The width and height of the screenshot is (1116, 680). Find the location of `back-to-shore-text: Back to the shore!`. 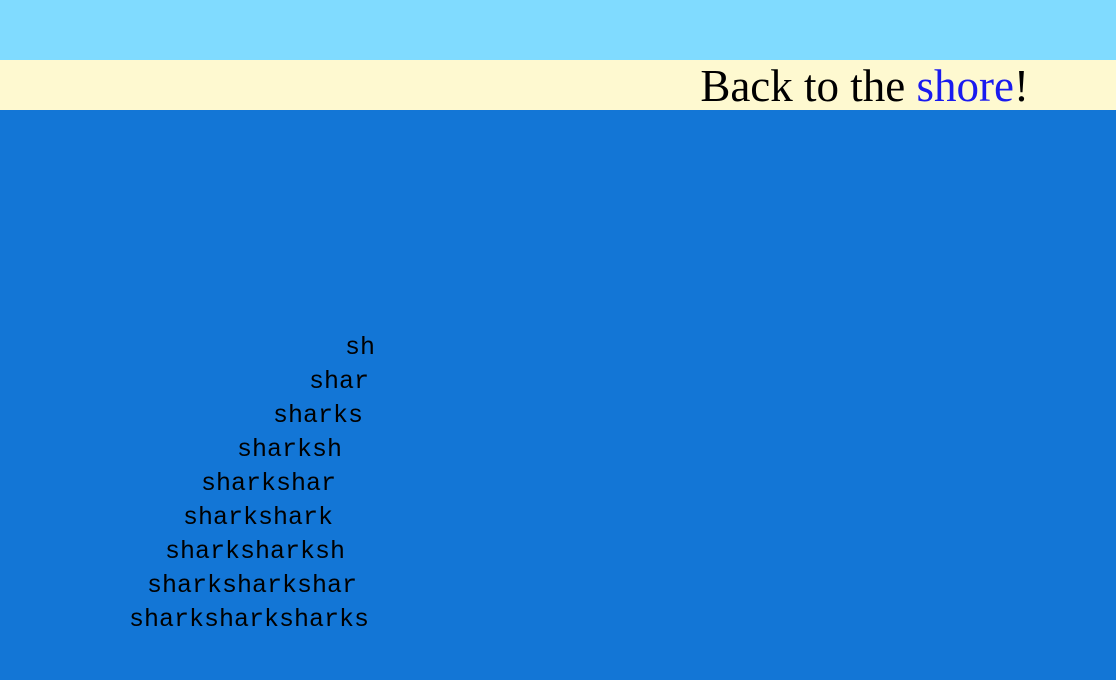

back-to-shore-text: Back to the shore! is located at coordinates (864, 85).